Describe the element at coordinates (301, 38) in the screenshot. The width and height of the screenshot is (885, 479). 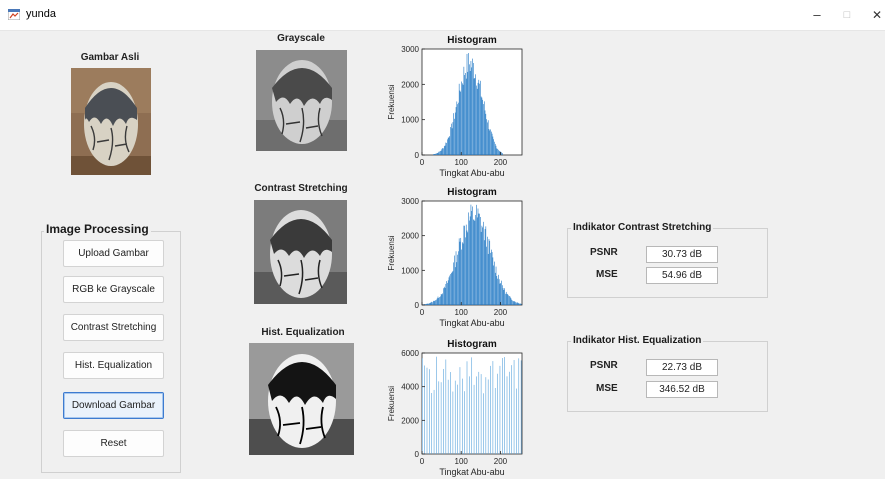
I see `grayscale-image-label: Grayscale` at that location.